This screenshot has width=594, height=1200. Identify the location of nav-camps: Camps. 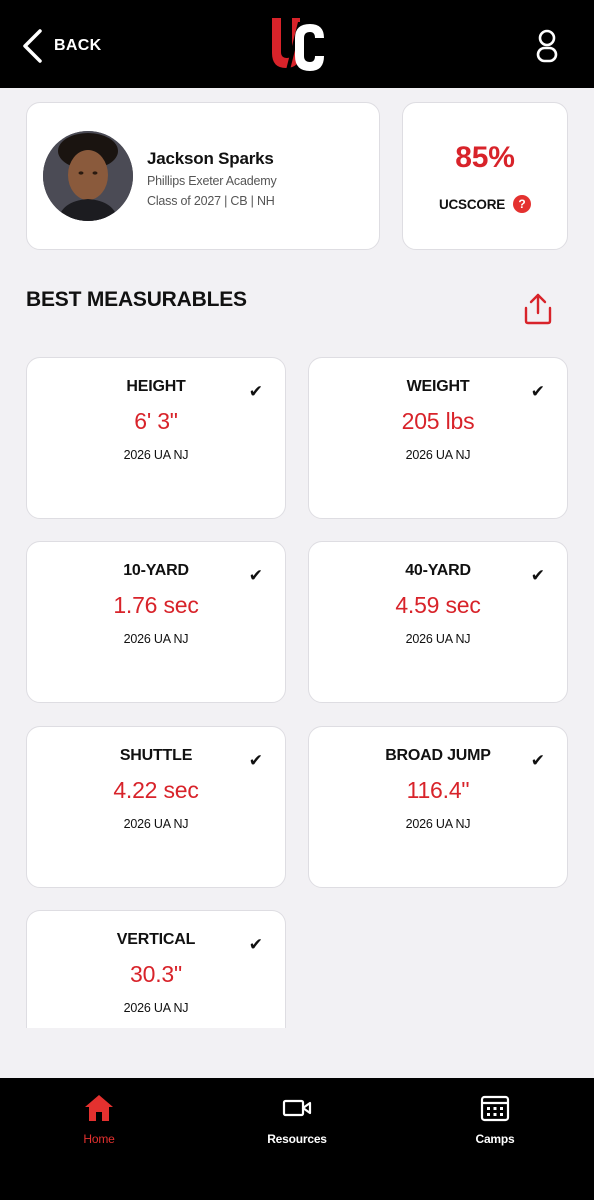
(495, 1119).